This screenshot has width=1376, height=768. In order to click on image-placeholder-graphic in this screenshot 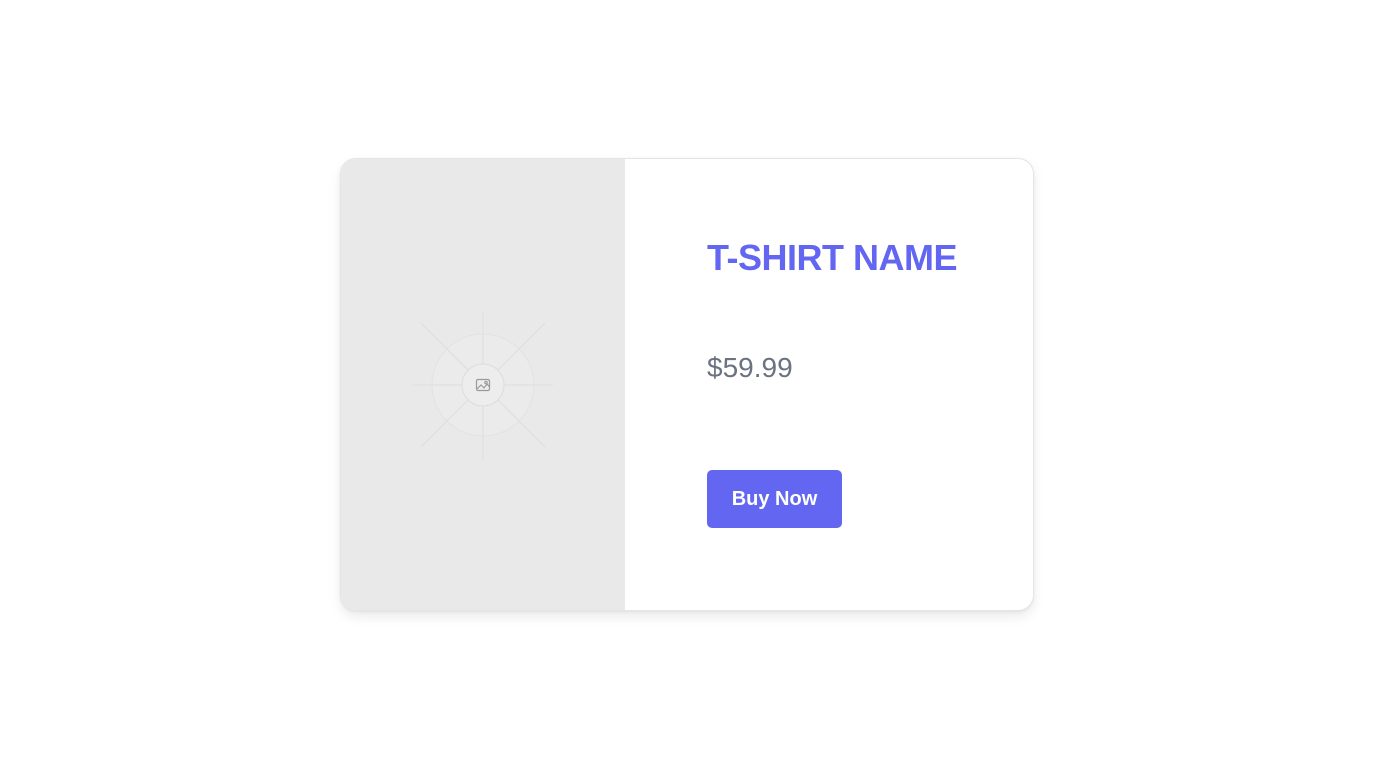, I will do `click(483, 385)`.